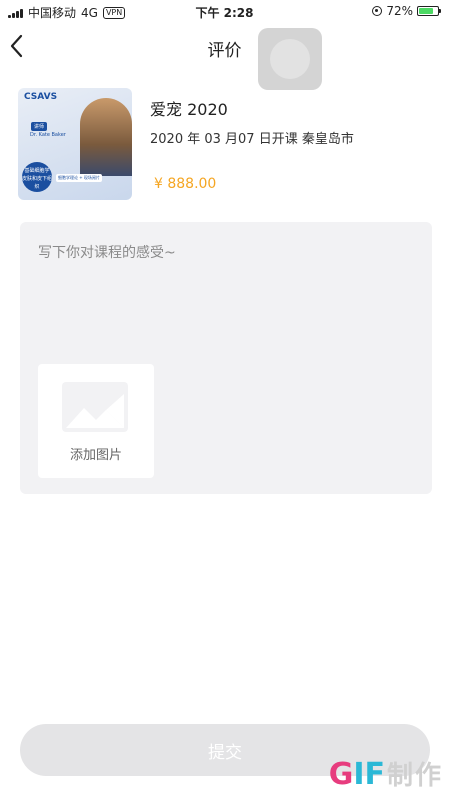 This screenshot has height=798, width=449. Describe the element at coordinates (399, 11) in the screenshot. I see `battery-percent: 72%` at that location.